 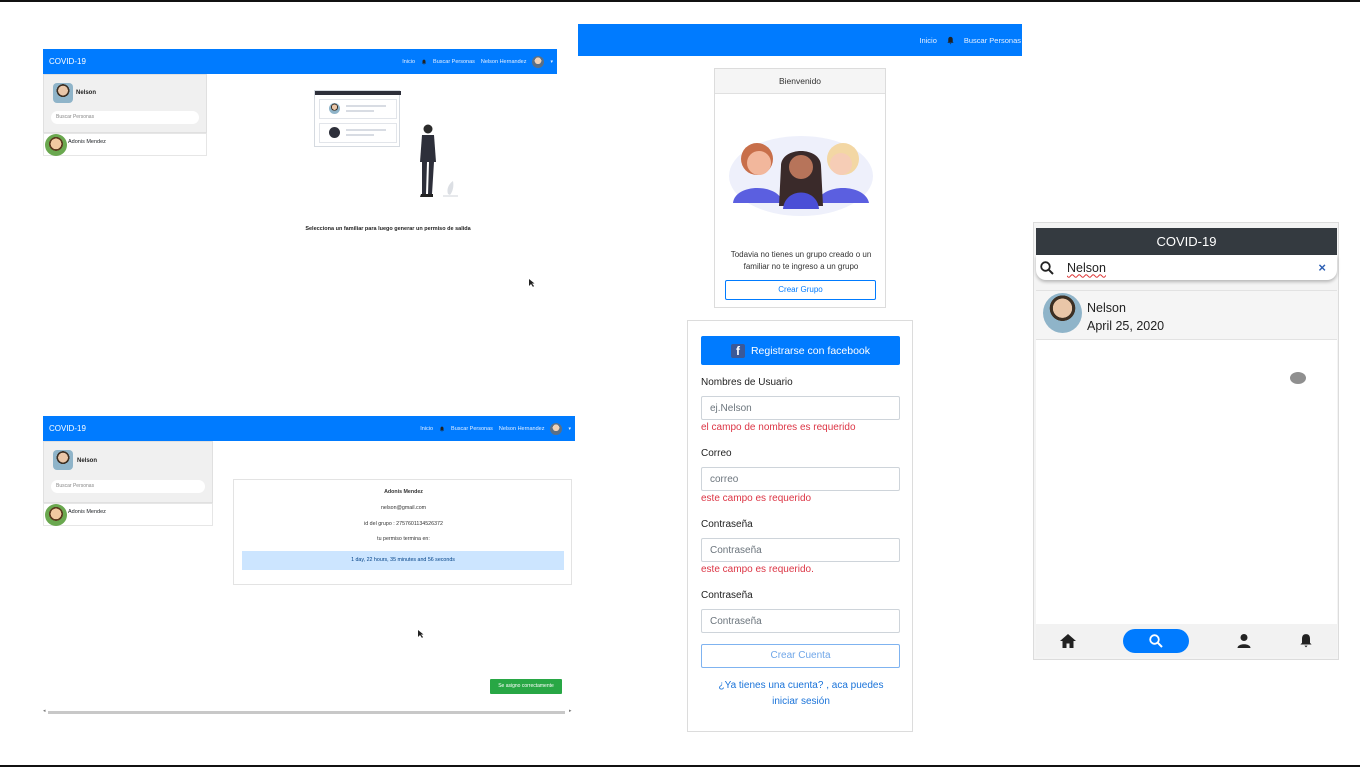 I want to click on email-error: este campo es requerido, so click(x=756, y=498).